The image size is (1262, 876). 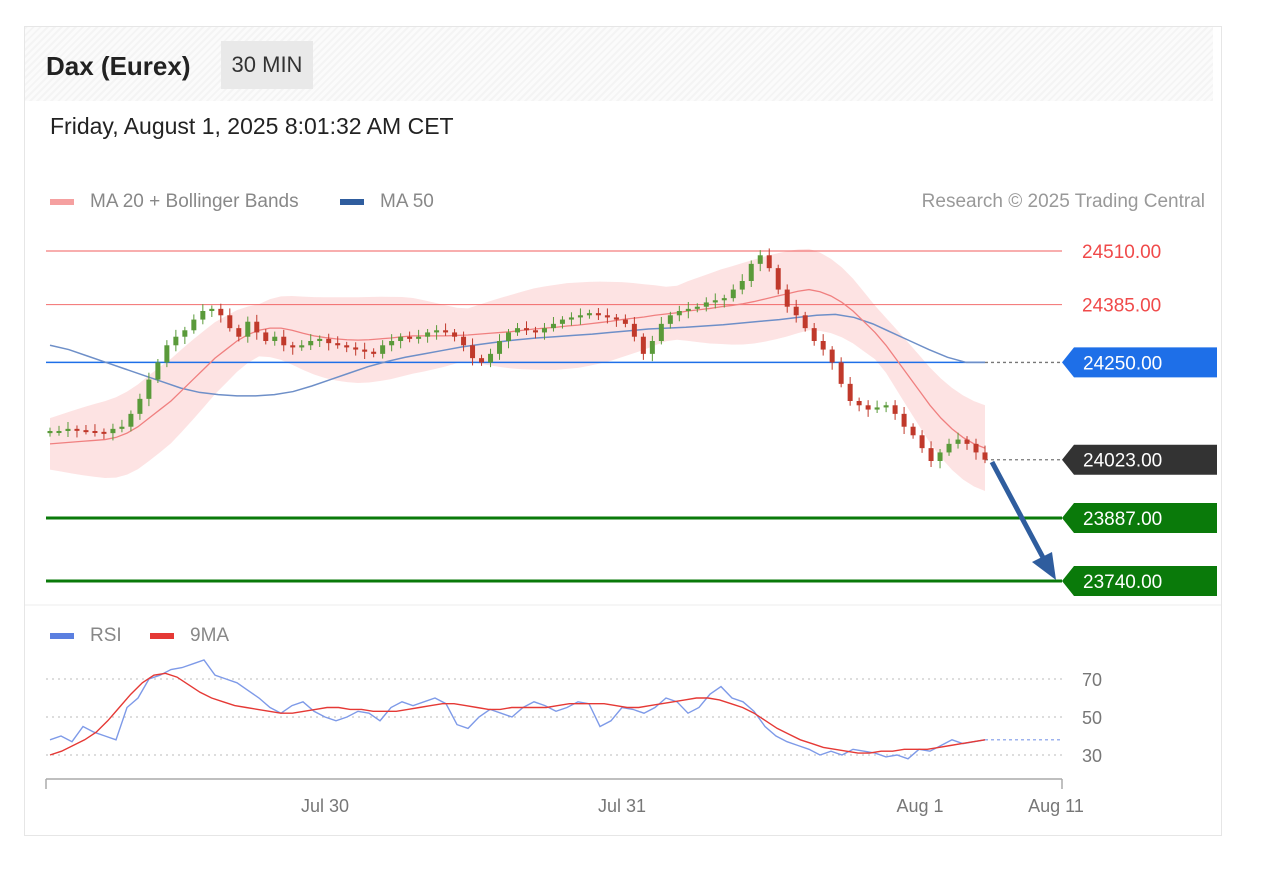 I want to click on level-label: 23740.00, so click(x=1122, y=582).